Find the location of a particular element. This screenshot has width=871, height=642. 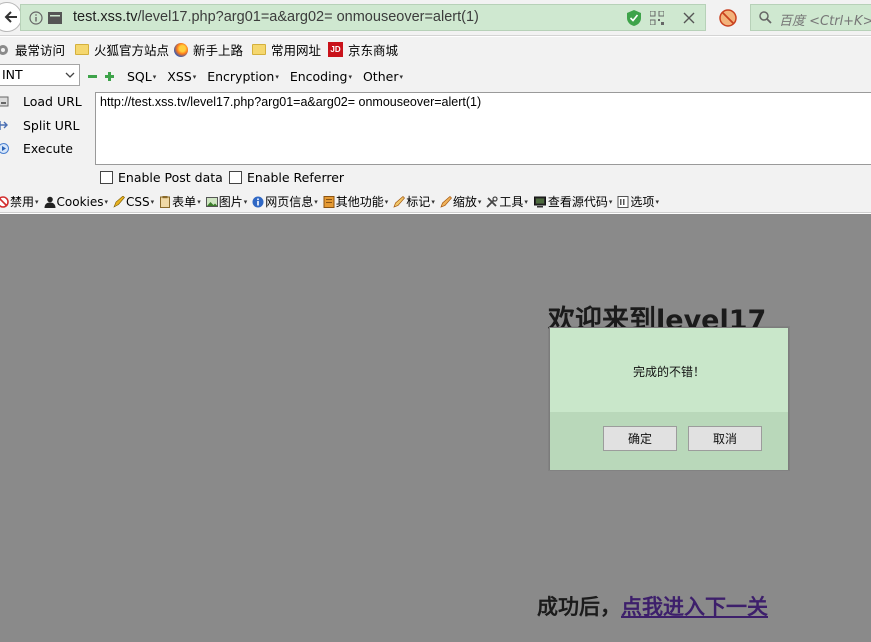

resize-icon is located at coordinates (446, 201).